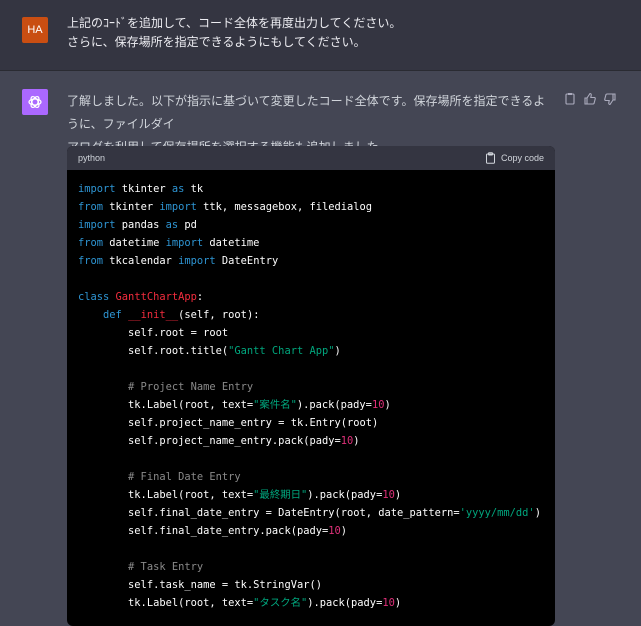 The image size is (641, 626). I want to click on code-token: self.project_name_entry = tk.Entry(root), so click(228, 423).